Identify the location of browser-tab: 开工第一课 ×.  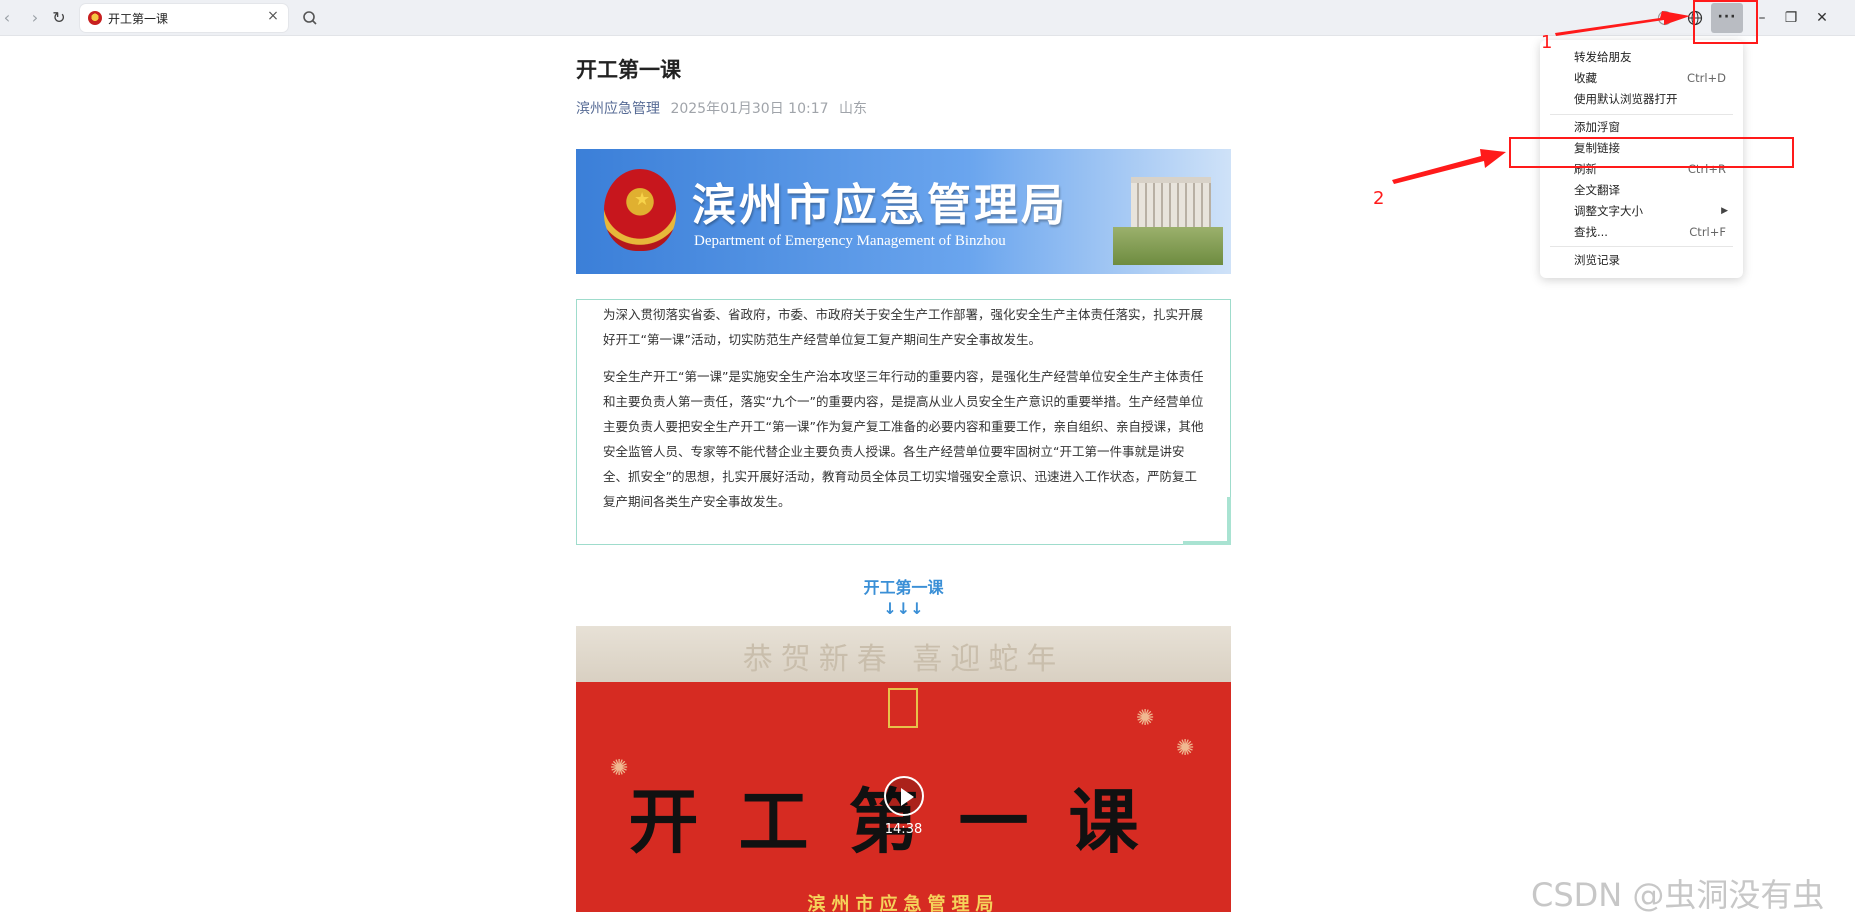
(184, 18).